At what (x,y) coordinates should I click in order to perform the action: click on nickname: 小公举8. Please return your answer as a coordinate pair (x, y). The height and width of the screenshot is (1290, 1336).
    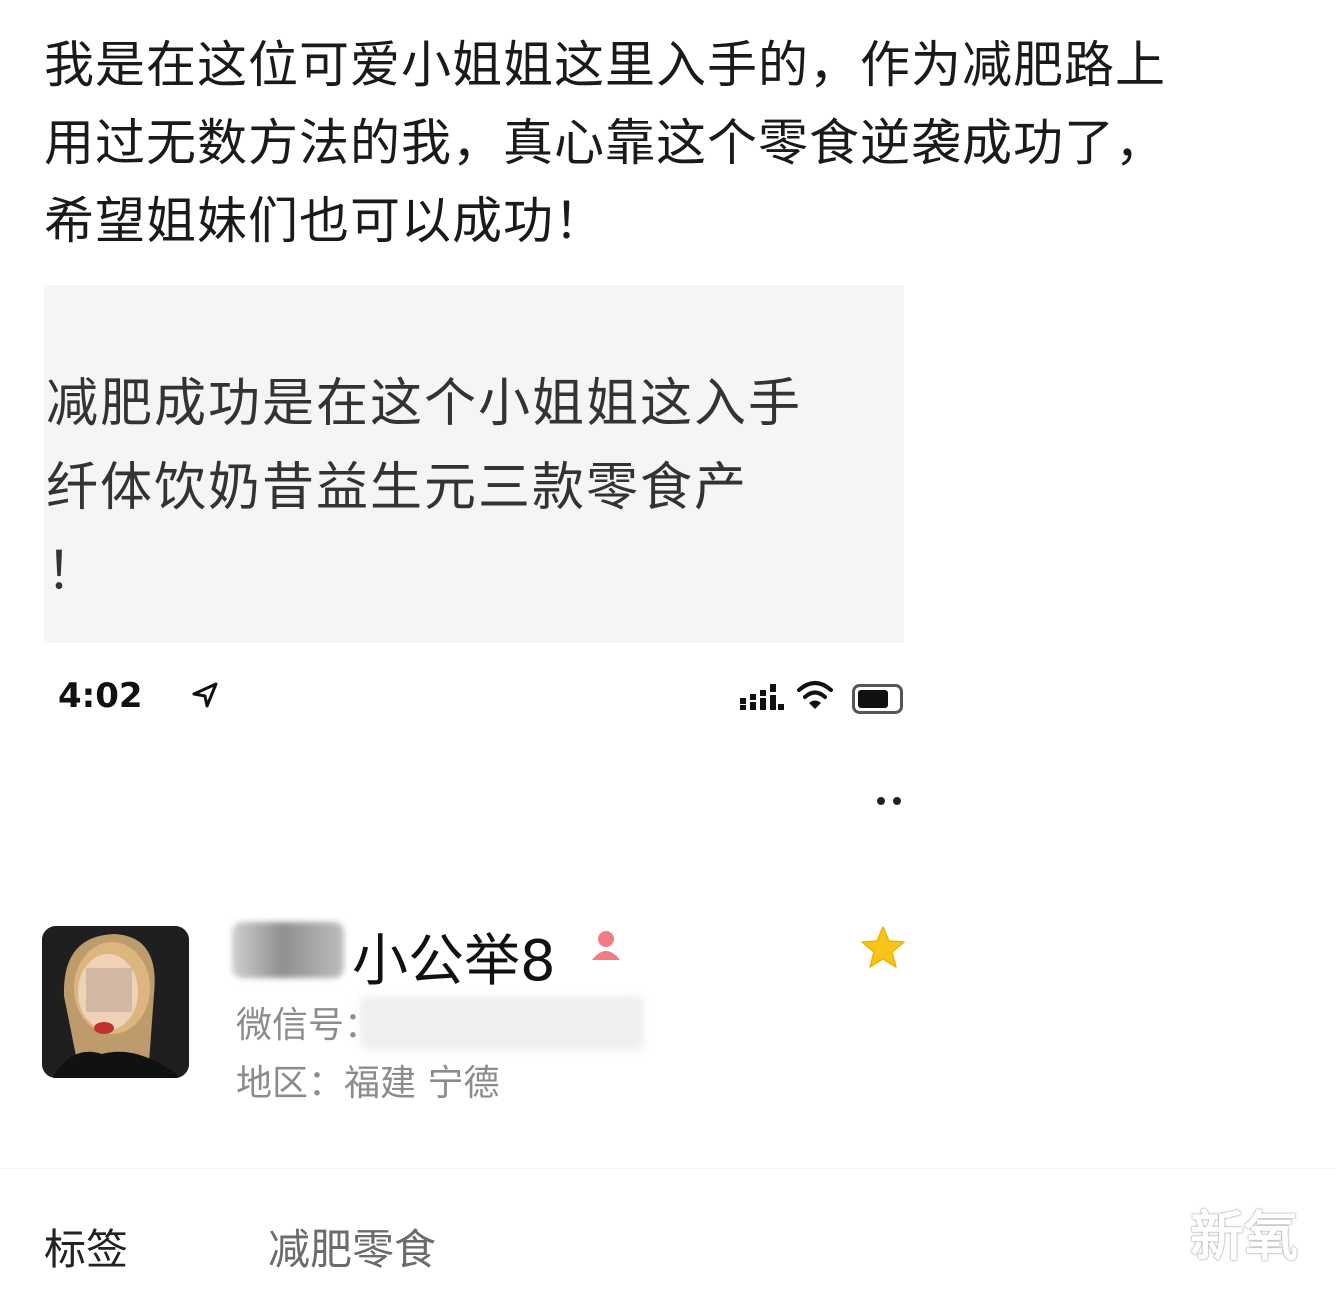
    Looking at the image, I should click on (454, 961).